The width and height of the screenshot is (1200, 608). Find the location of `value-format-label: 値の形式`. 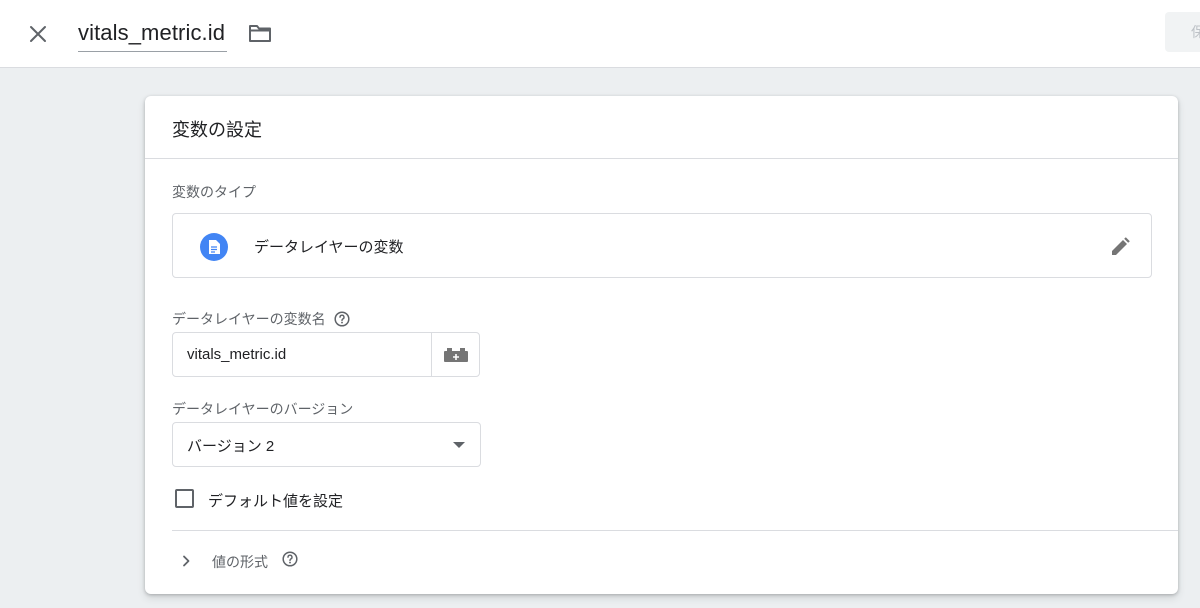

value-format-label: 値の形式 is located at coordinates (240, 562).